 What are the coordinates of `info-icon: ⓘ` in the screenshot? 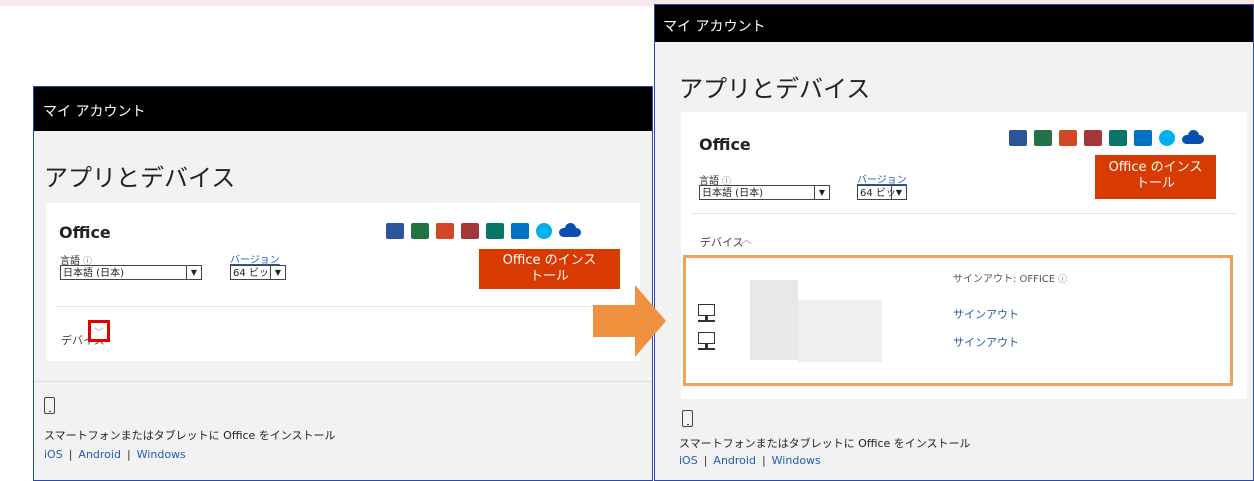 It's located at (1063, 280).